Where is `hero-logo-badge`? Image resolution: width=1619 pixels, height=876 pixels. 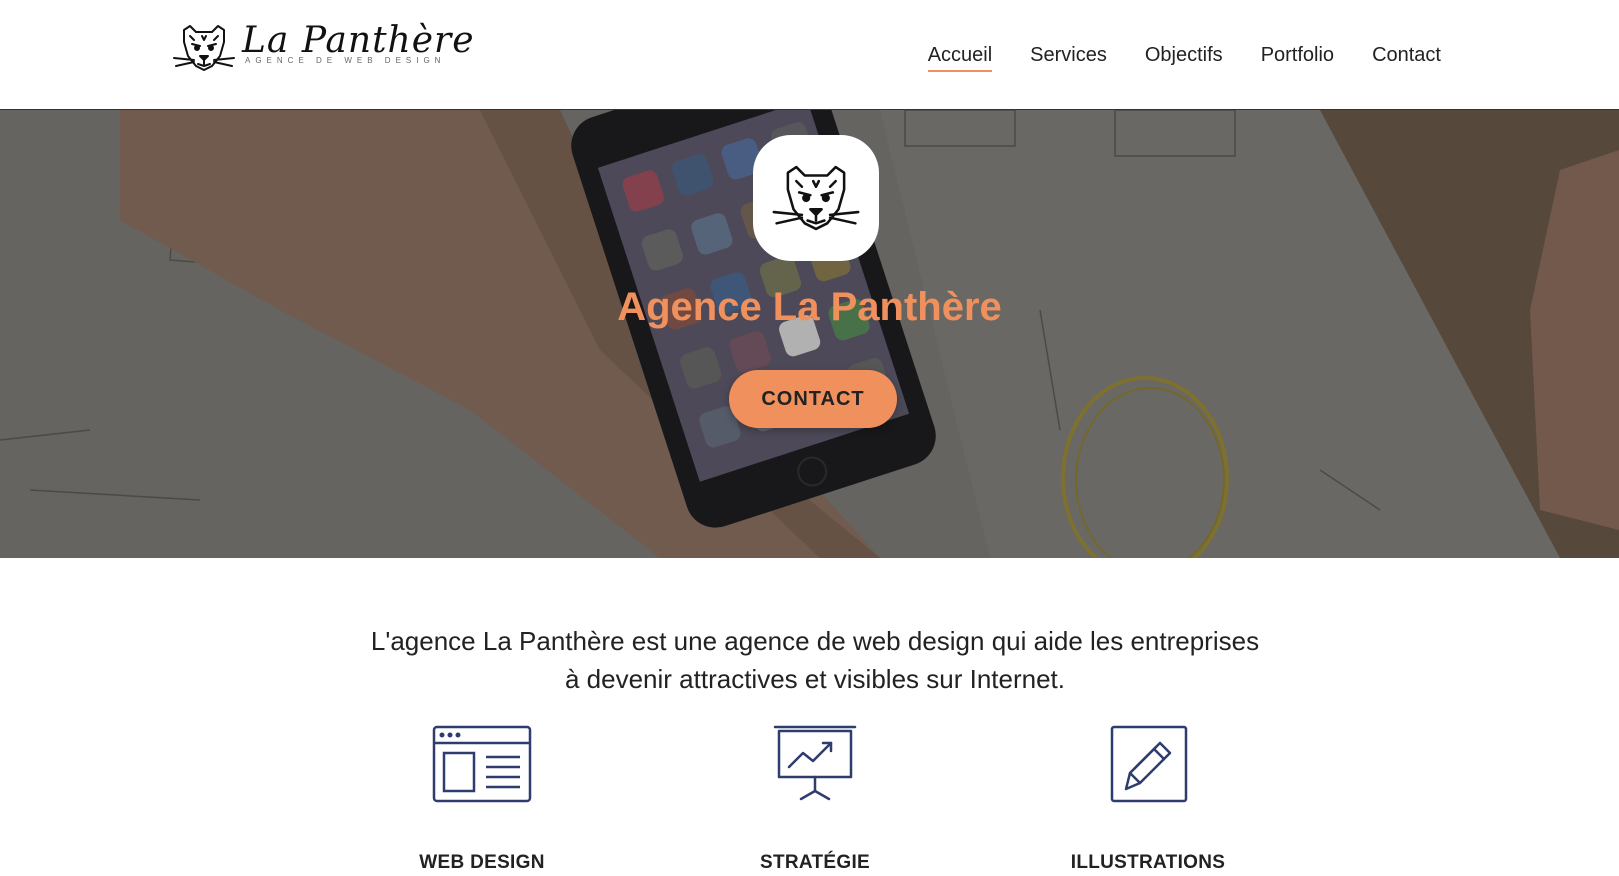 hero-logo-badge is located at coordinates (816, 198).